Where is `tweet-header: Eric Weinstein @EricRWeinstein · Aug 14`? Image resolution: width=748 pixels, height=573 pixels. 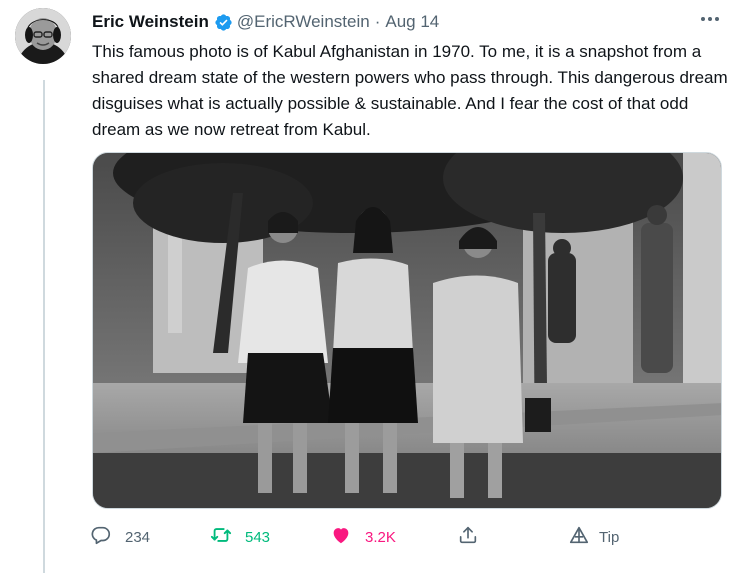 tweet-header: Eric Weinstein @EricRWeinstein · Aug 14 is located at coordinates (410, 22).